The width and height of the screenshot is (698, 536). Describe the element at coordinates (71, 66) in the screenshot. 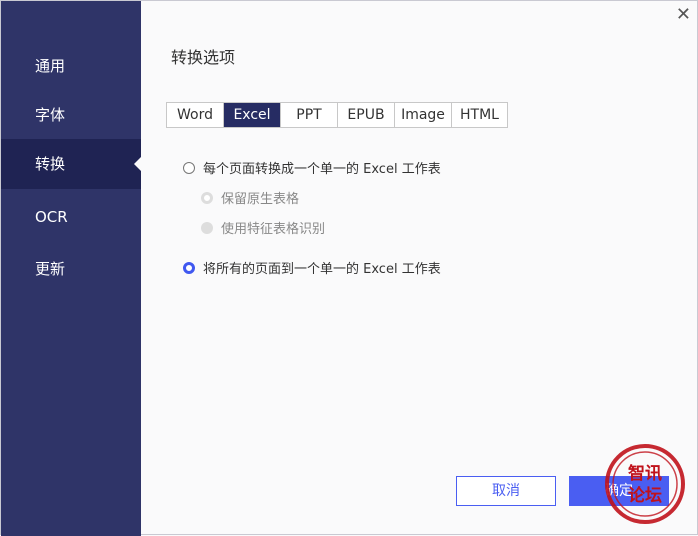

I see `sidebar-item-general: 通用` at that location.